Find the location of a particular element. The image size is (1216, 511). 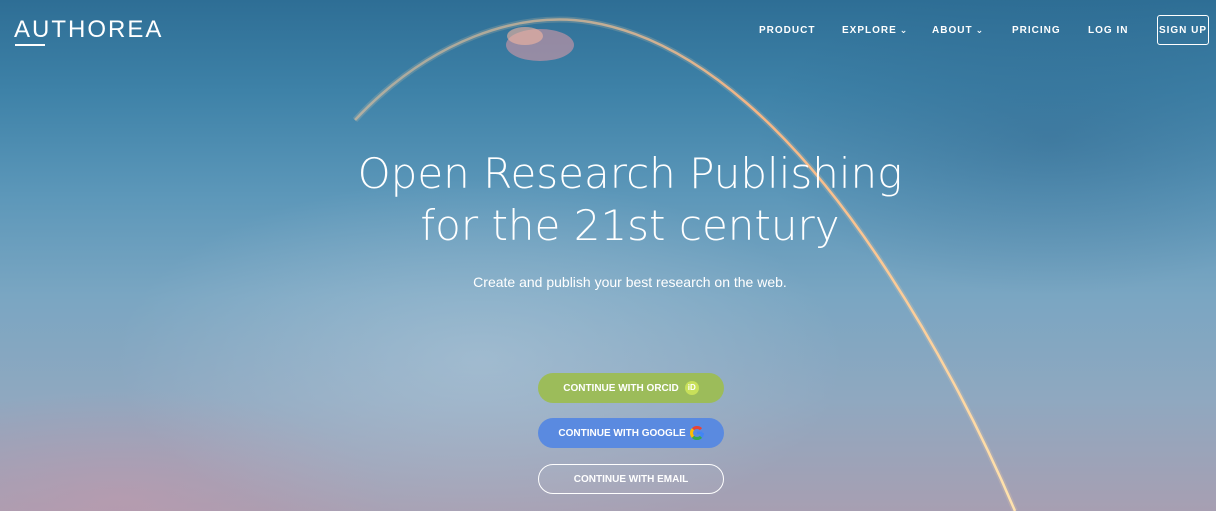

continue-with-orcid-button: CONTINUE WITH ORCID iD is located at coordinates (631, 388).